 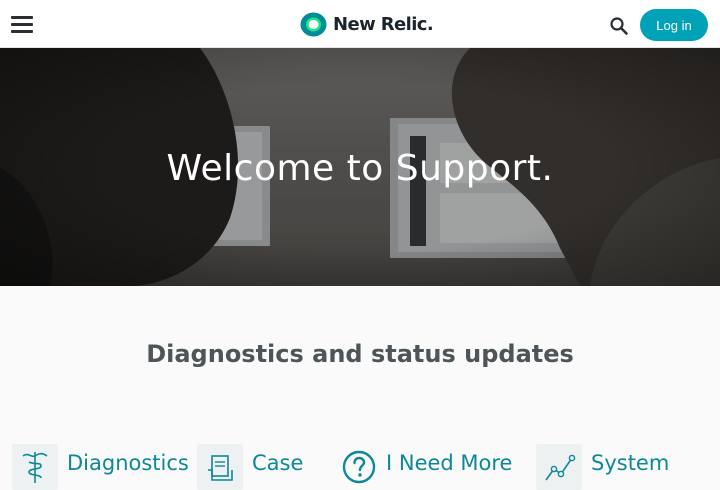 What do you see at coordinates (449, 463) in the screenshot?
I see `i-need-more-label: I Need More` at bounding box center [449, 463].